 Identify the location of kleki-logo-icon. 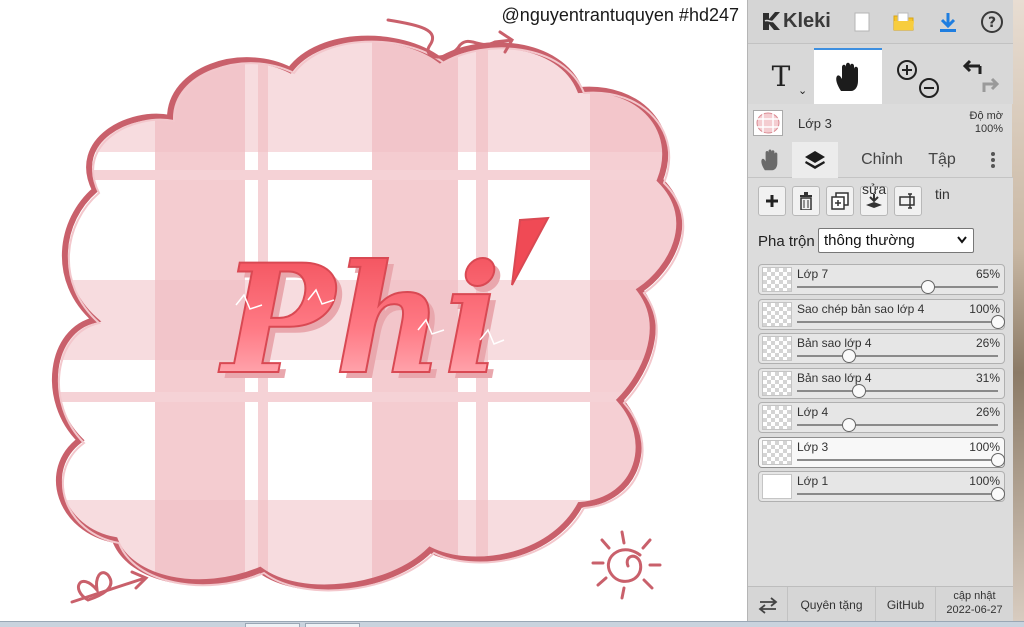
(771, 21).